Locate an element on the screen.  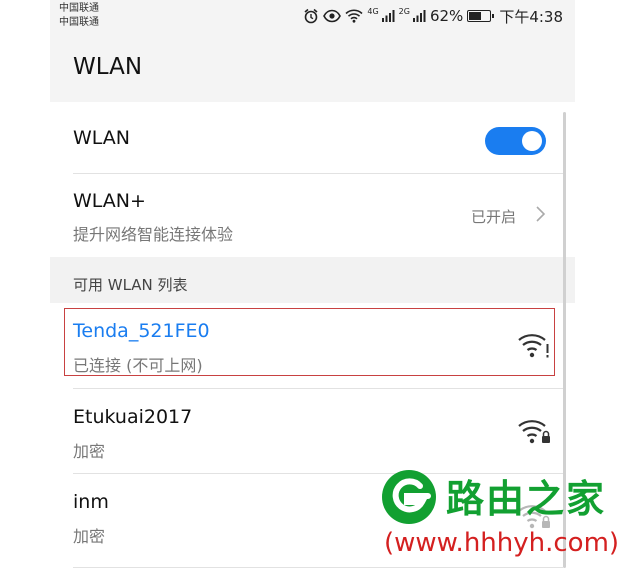
network-item: Etukuai2017 加密 is located at coordinates (312, 431).